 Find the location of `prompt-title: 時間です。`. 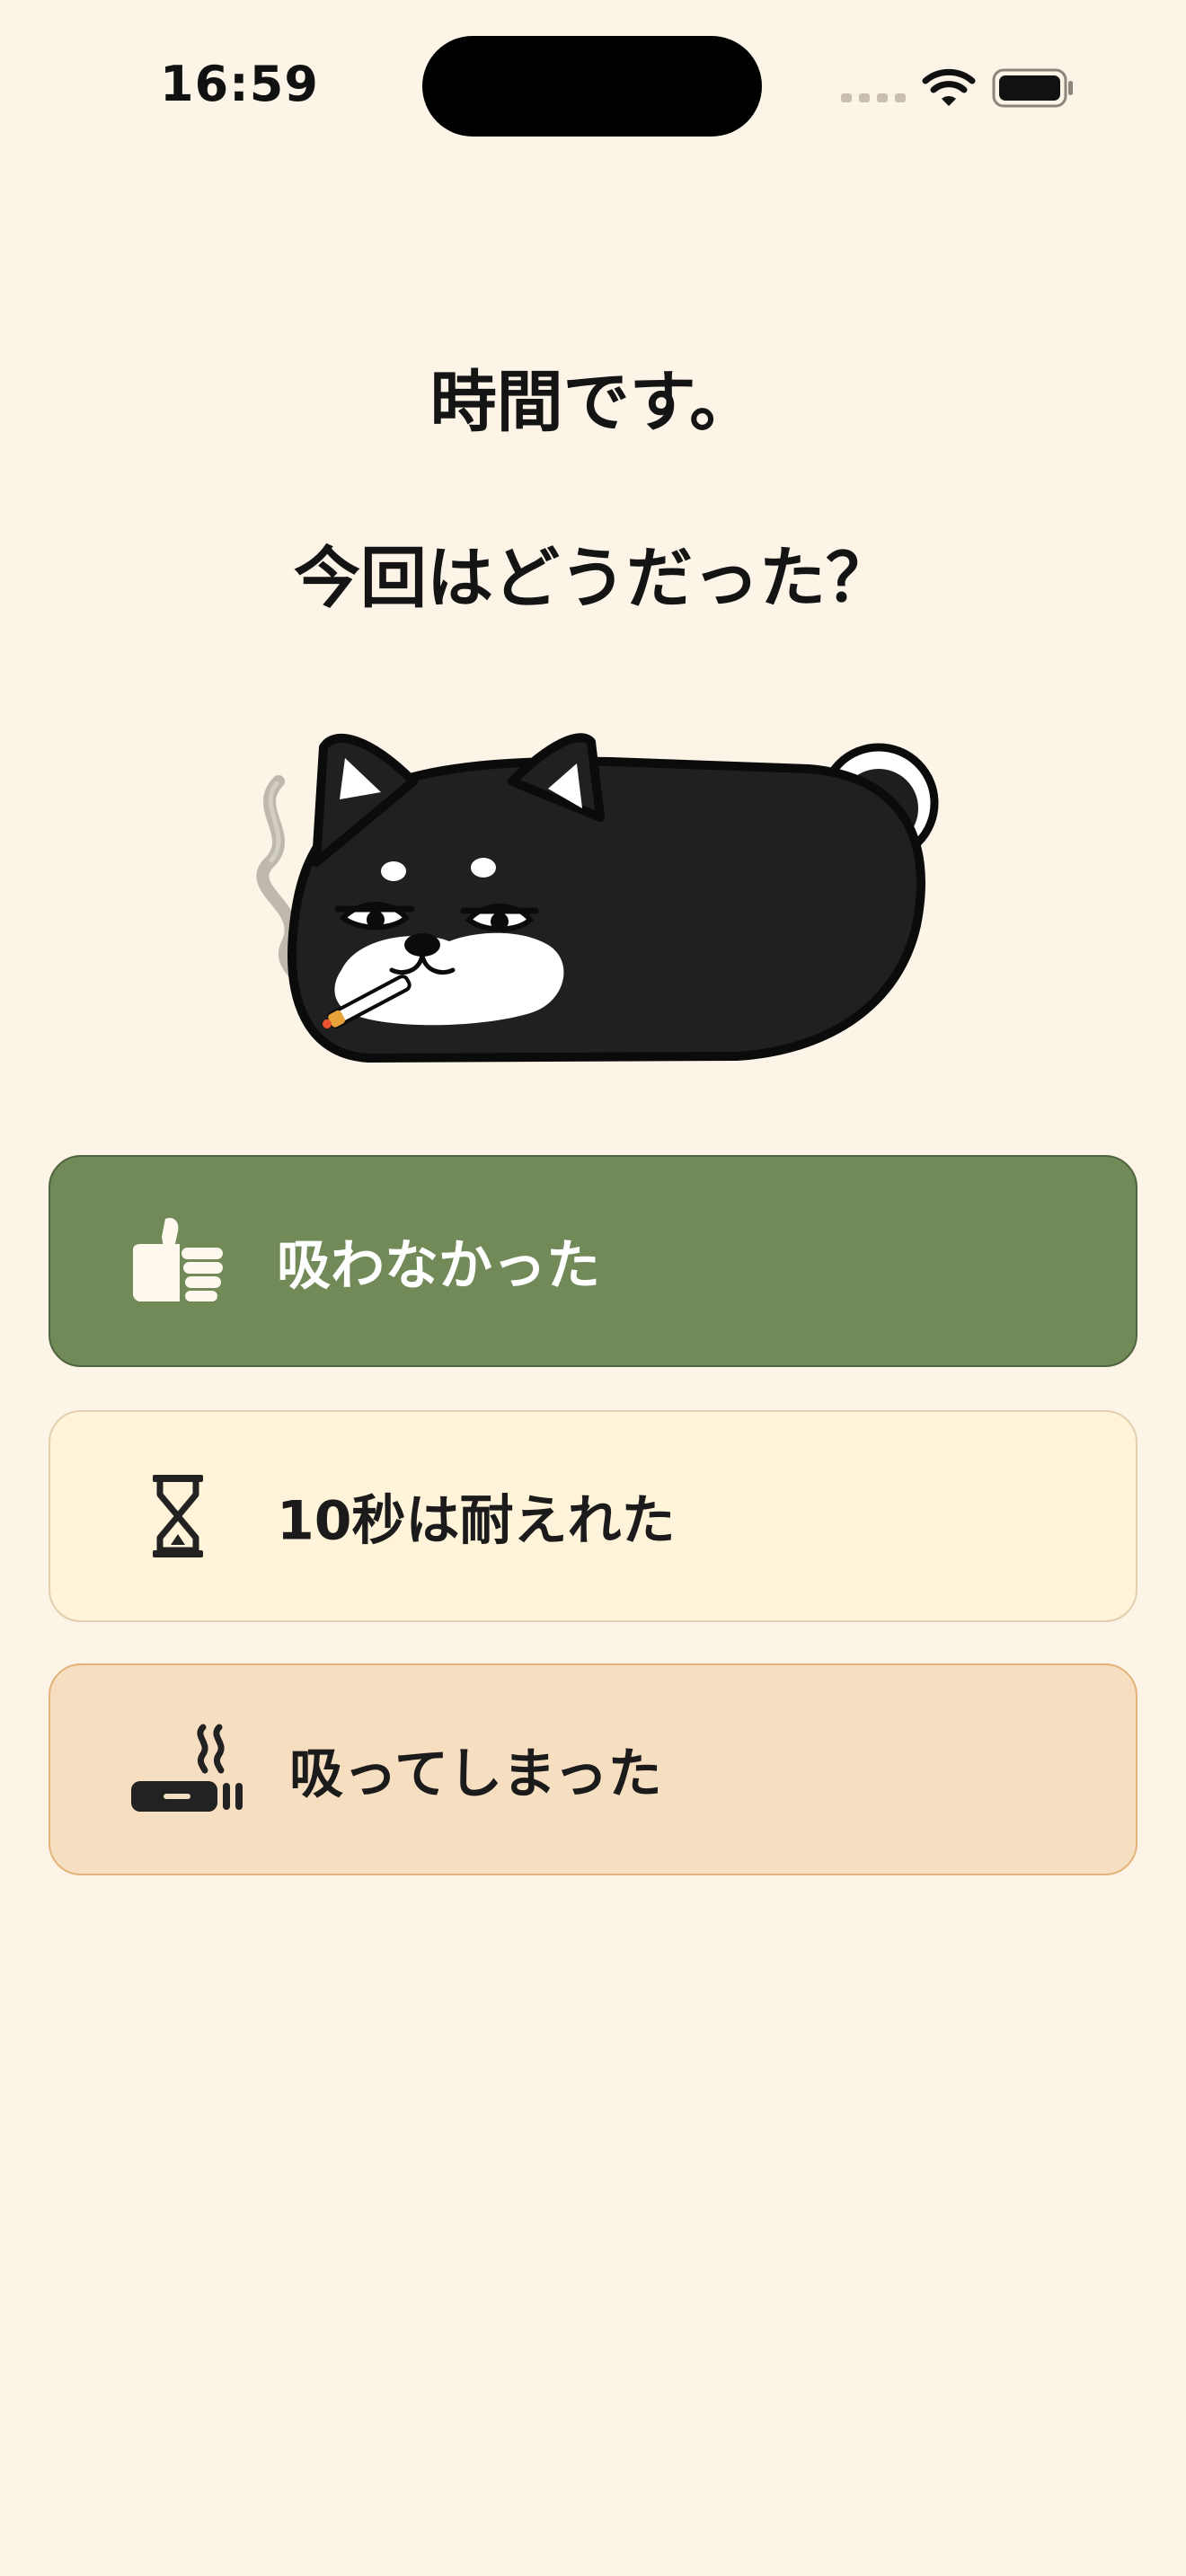

prompt-title: 時間です。 is located at coordinates (593, 402).